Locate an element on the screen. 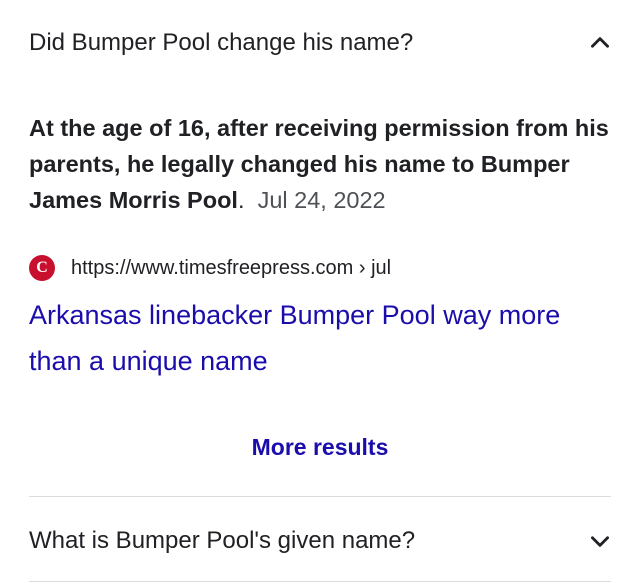  chevron-up-icon is located at coordinates (600, 43).